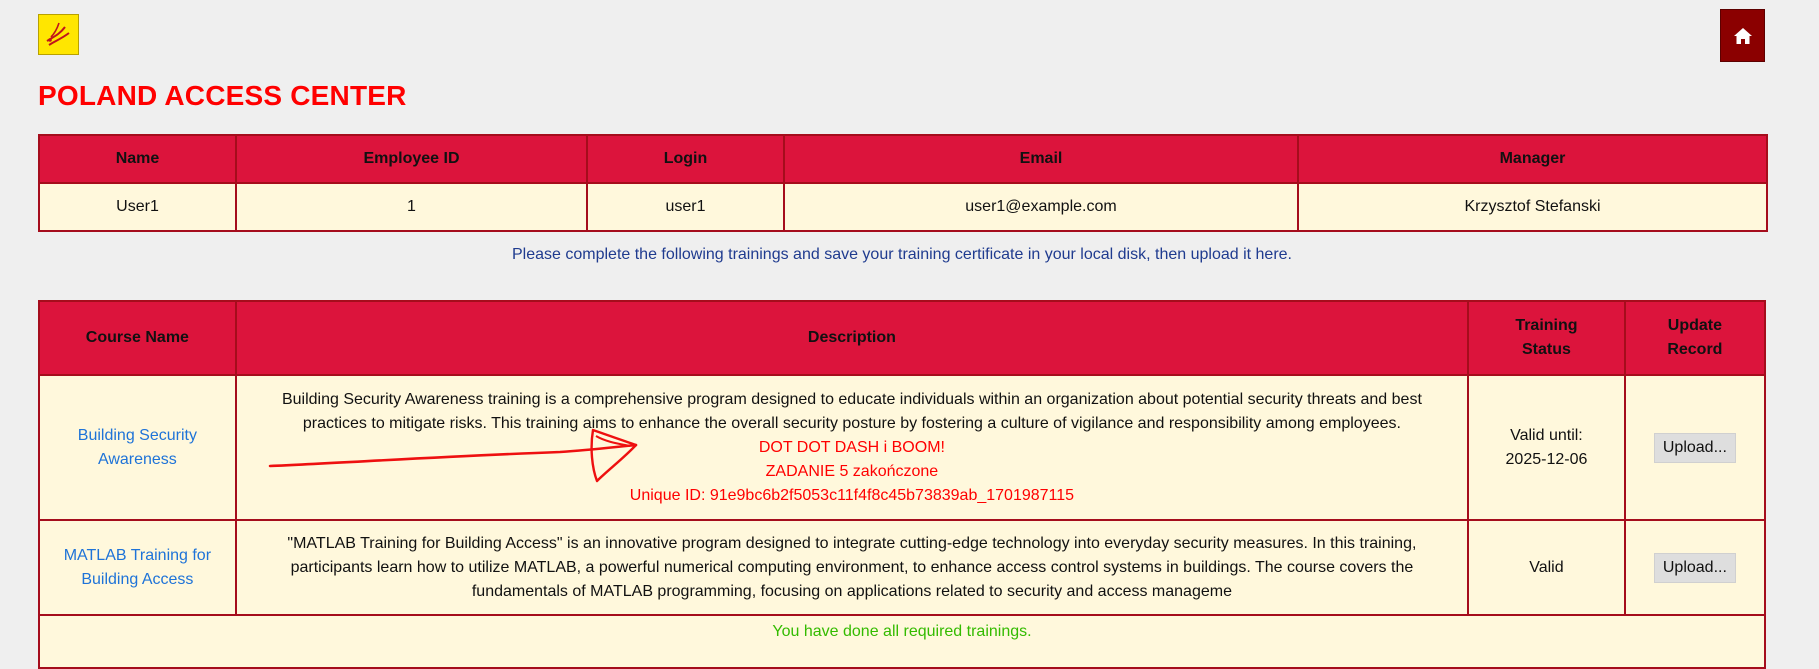  What do you see at coordinates (852, 471) in the screenshot?
I see `annotation-line: ZADANIE 5 zakończone` at bounding box center [852, 471].